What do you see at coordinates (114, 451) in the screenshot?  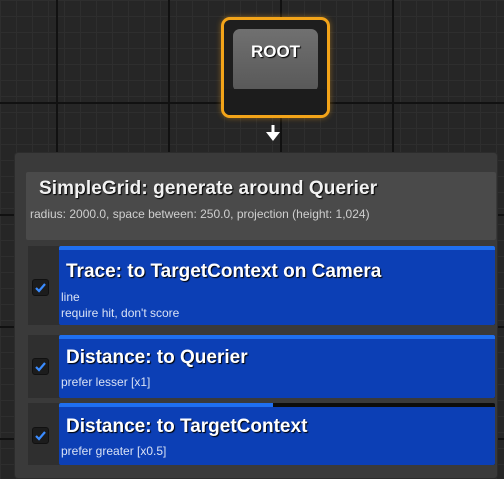 I see `test-detail: prefer greater [x0.5]` at bounding box center [114, 451].